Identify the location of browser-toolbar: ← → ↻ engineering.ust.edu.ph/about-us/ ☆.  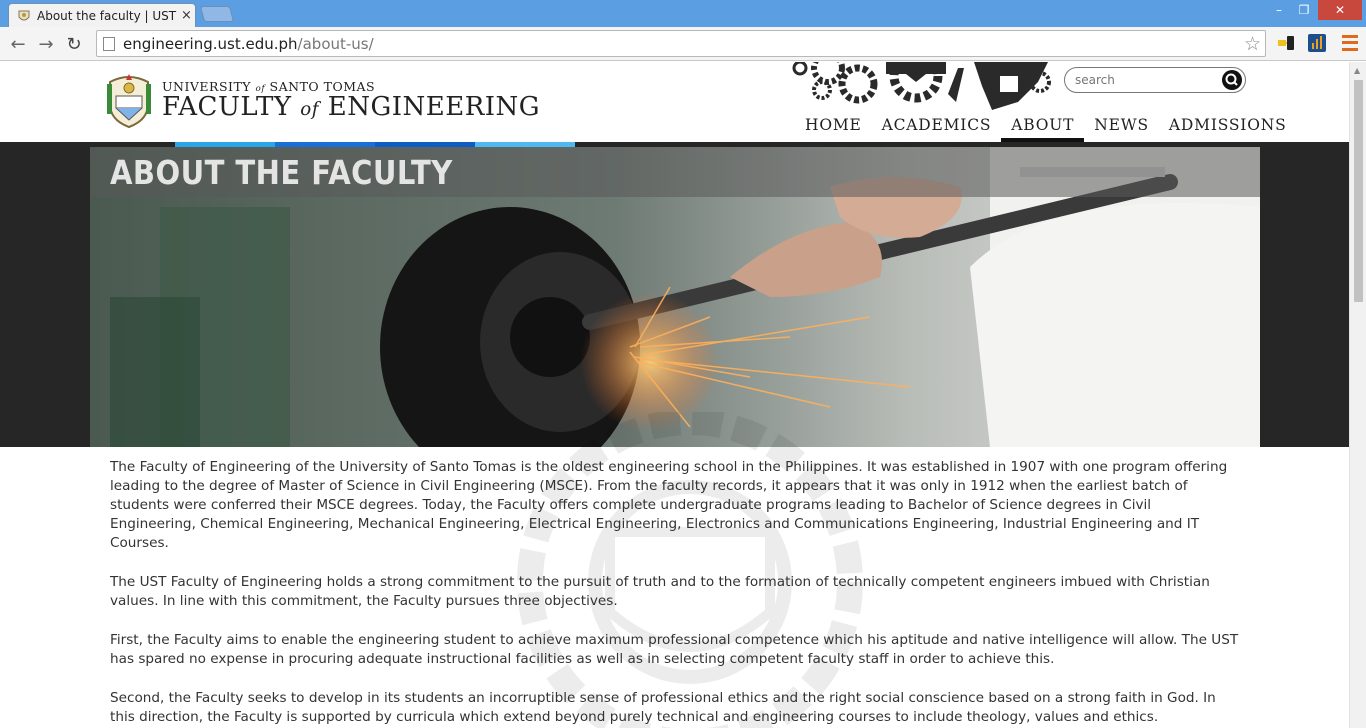
(683, 44).